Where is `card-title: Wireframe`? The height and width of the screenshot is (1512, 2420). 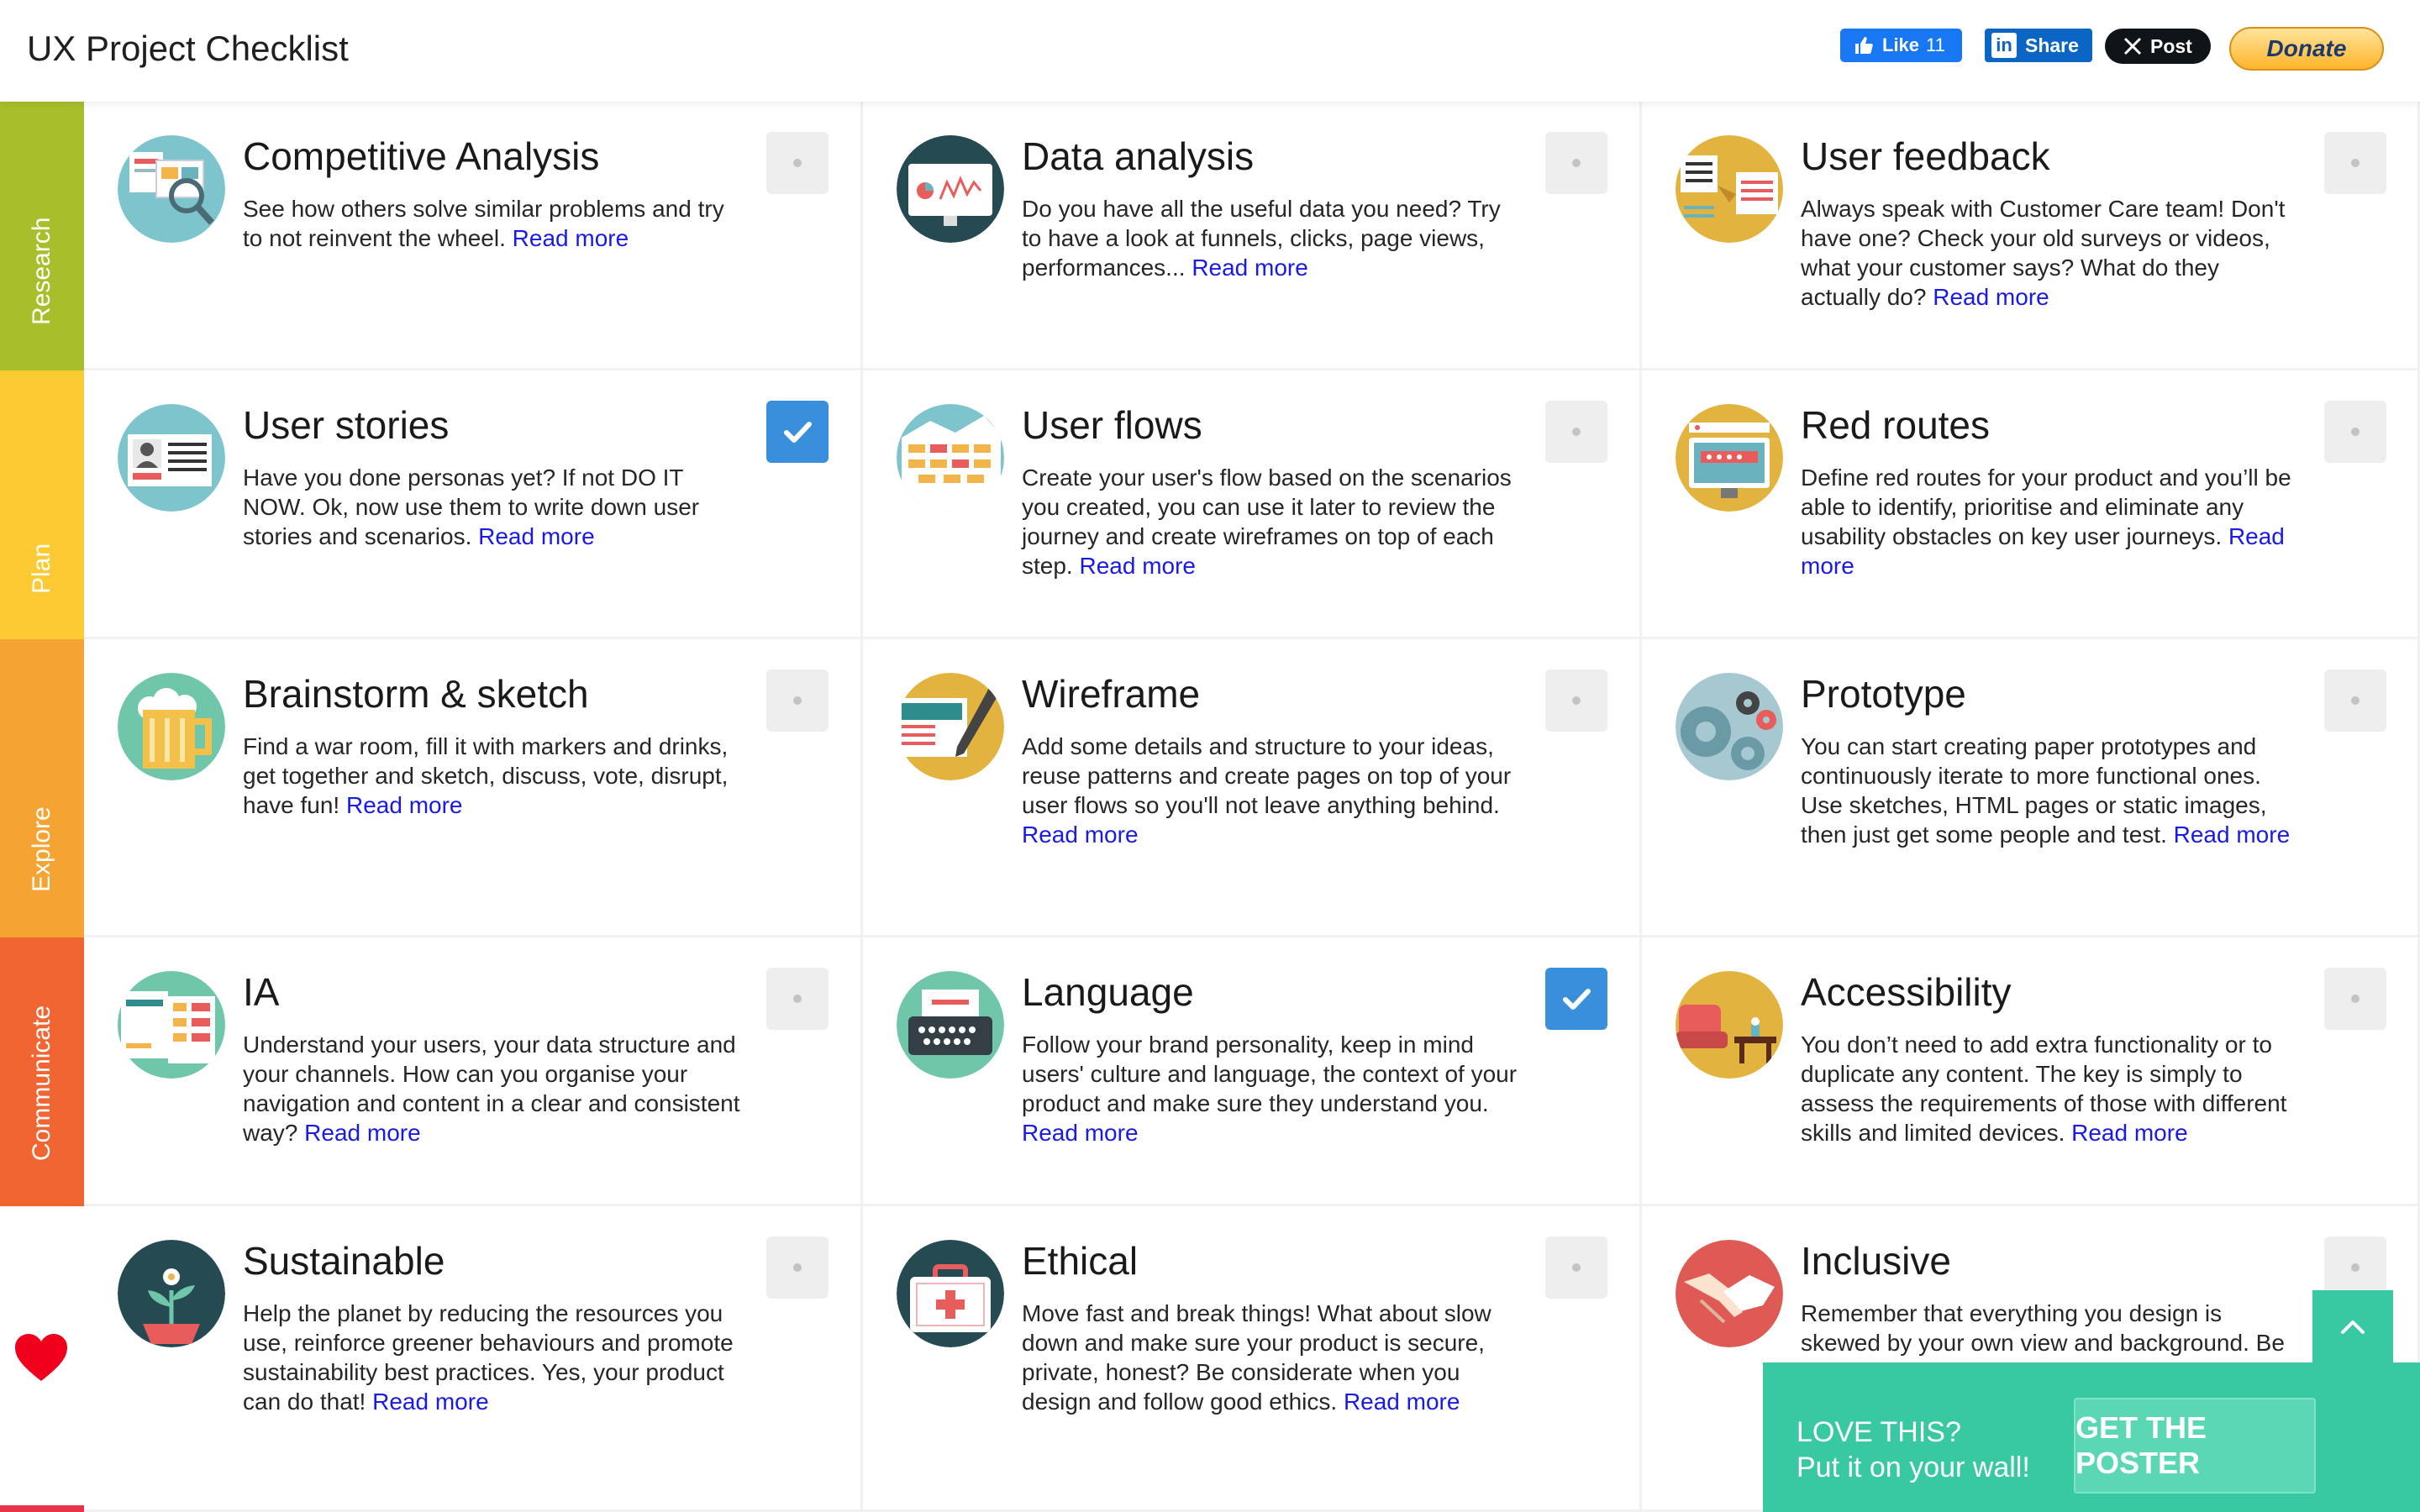 card-title: Wireframe is located at coordinates (1111, 694).